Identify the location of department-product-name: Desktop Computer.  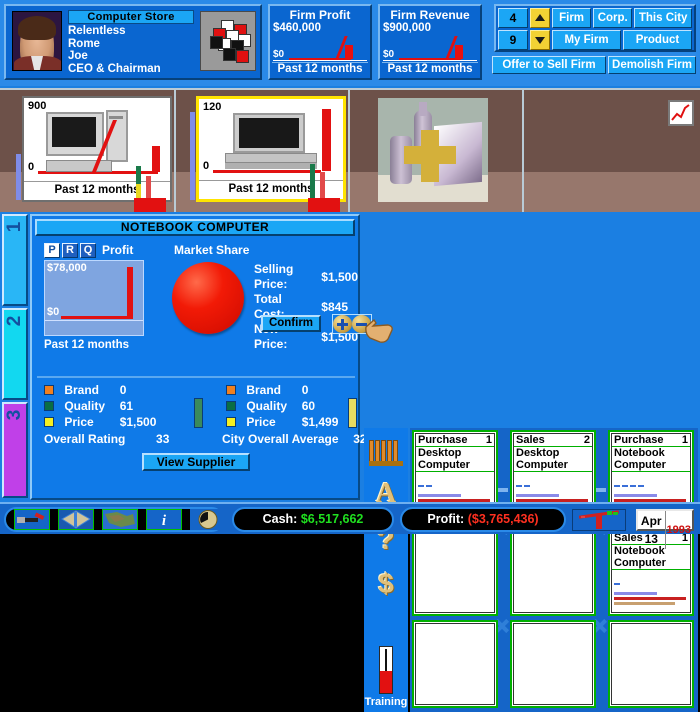
(455, 459).